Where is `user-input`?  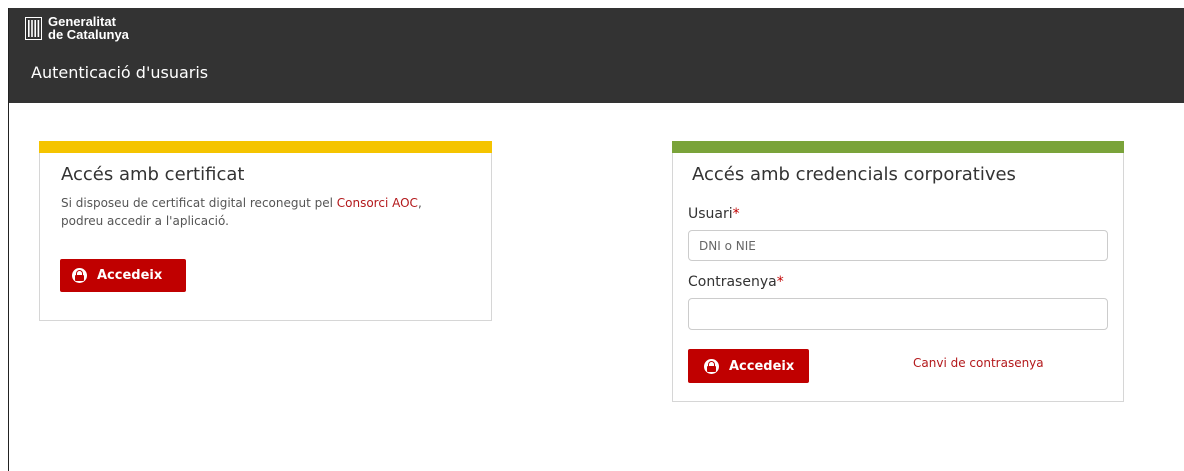
user-input is located at coordinates (898, 245).